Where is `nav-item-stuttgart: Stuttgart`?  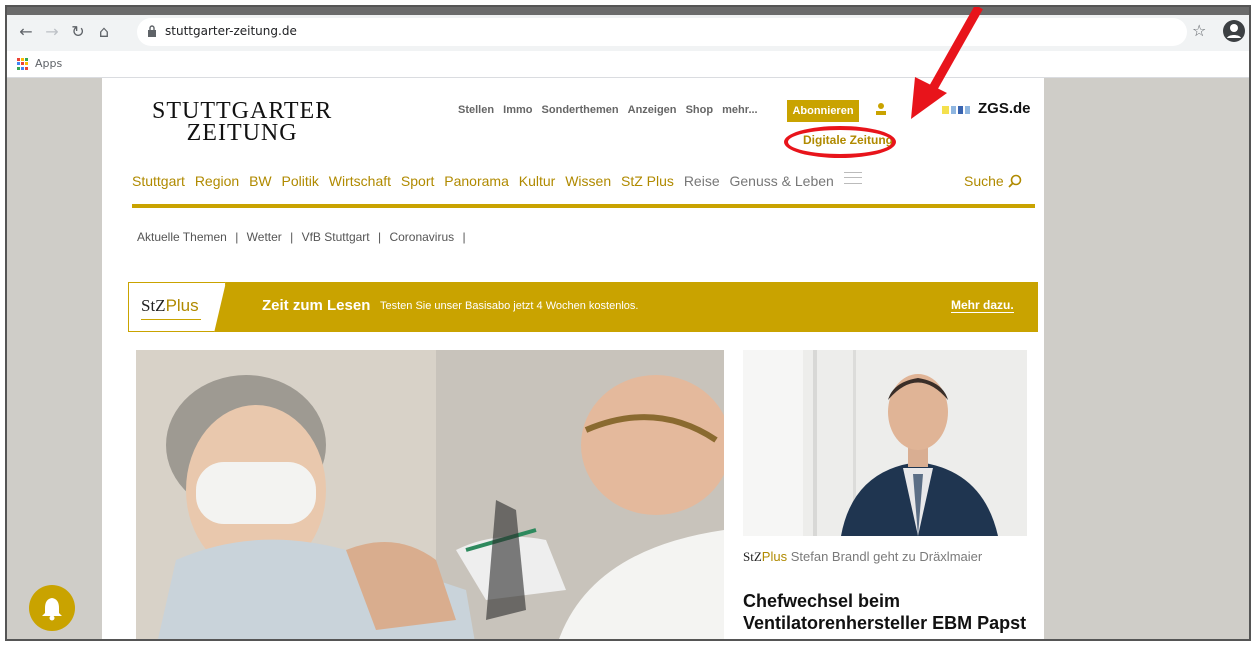
nav-item-stuttgart: Stuttgart is located at coordinates (158, 181).